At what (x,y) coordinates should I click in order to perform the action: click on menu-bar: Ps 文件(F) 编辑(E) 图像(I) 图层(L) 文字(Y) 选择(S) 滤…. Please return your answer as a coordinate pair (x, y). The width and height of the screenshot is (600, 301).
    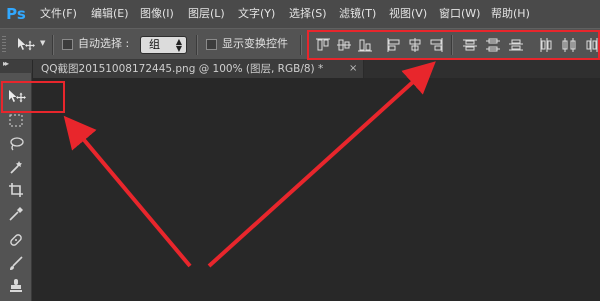
    Looking at the image, I should click on (300, 14).